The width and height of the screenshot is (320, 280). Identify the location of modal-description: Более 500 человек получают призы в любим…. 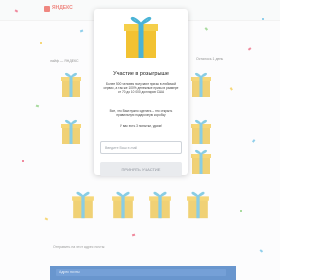
(141, 88).